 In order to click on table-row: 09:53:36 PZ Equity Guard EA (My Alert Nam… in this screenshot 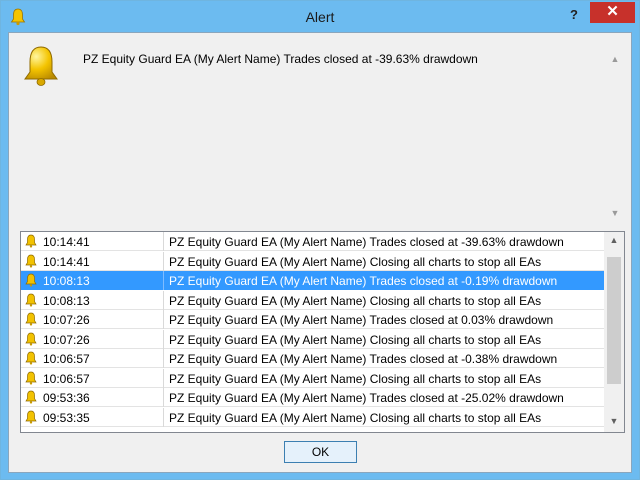, I will do `click(312, 397)`.